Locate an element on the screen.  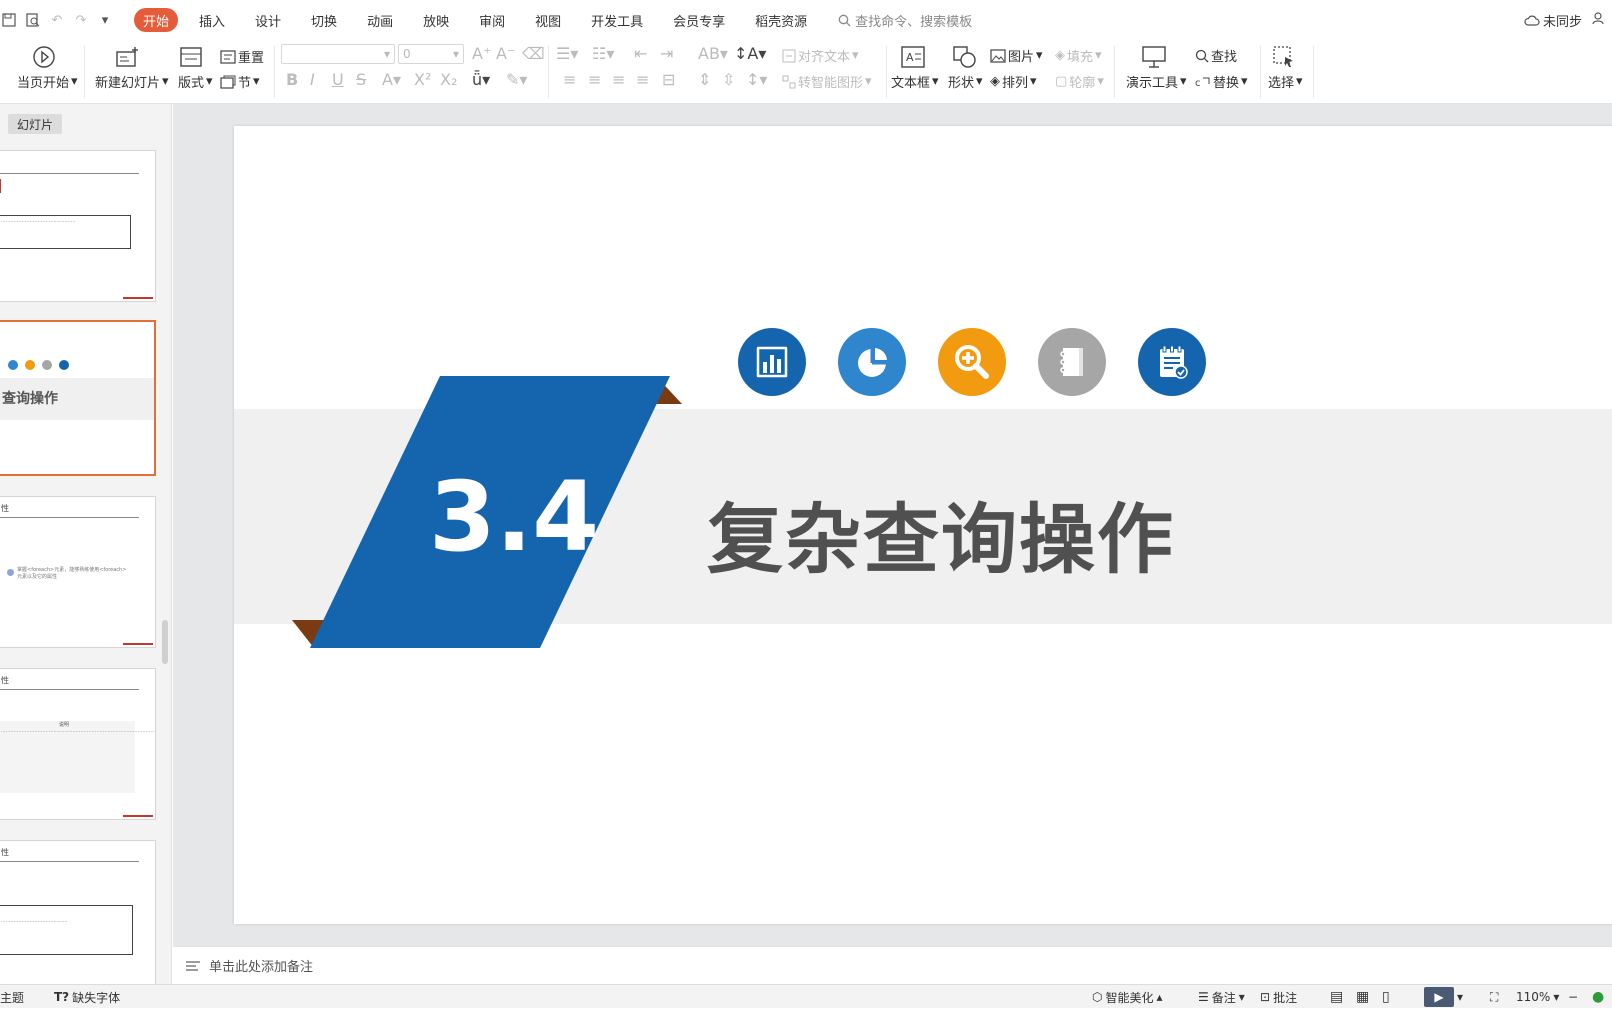
arrange-button: ◈ 排列 ▾ is located at coordinates (1013, 81).